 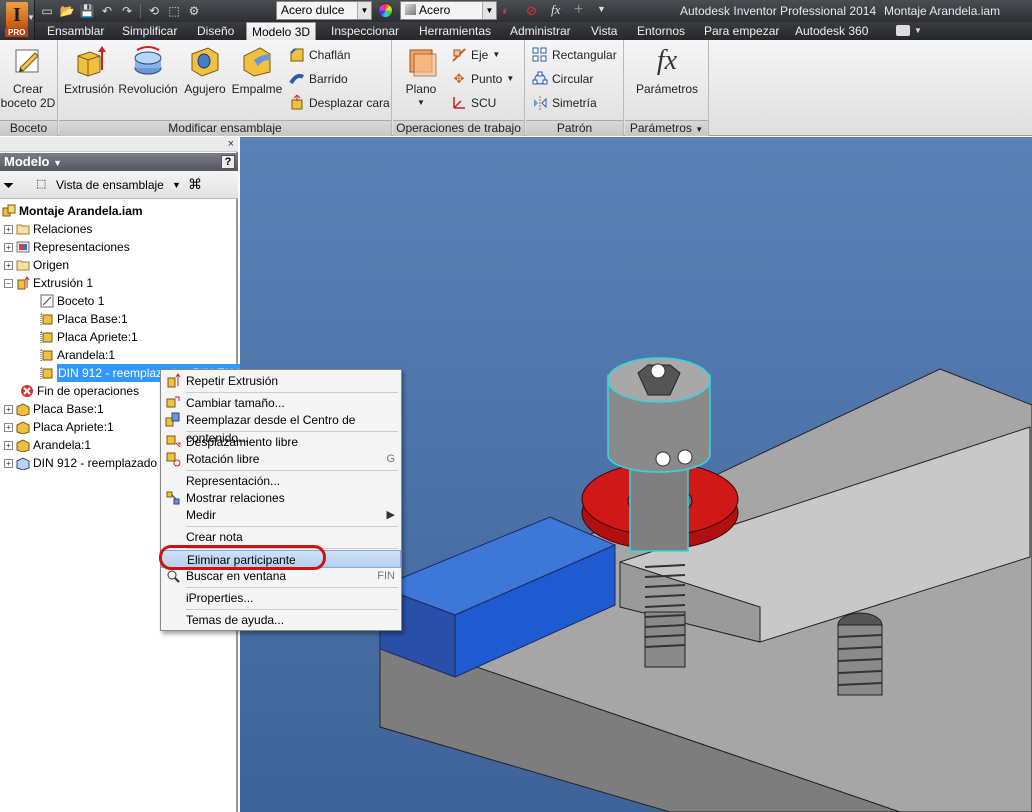 What do you see at coordinates (661, 31) in the screenshot?
I see `tab-entornos: Entornos` at bounding box center [661, 31].